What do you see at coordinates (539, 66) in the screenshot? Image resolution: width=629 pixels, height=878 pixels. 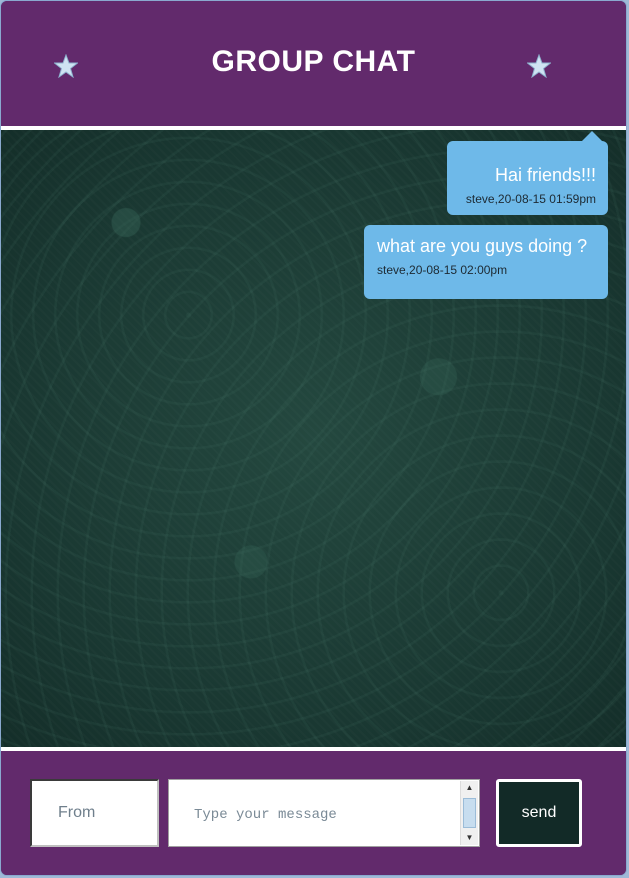 I see `star-icon` at bounding box center [539, 66].